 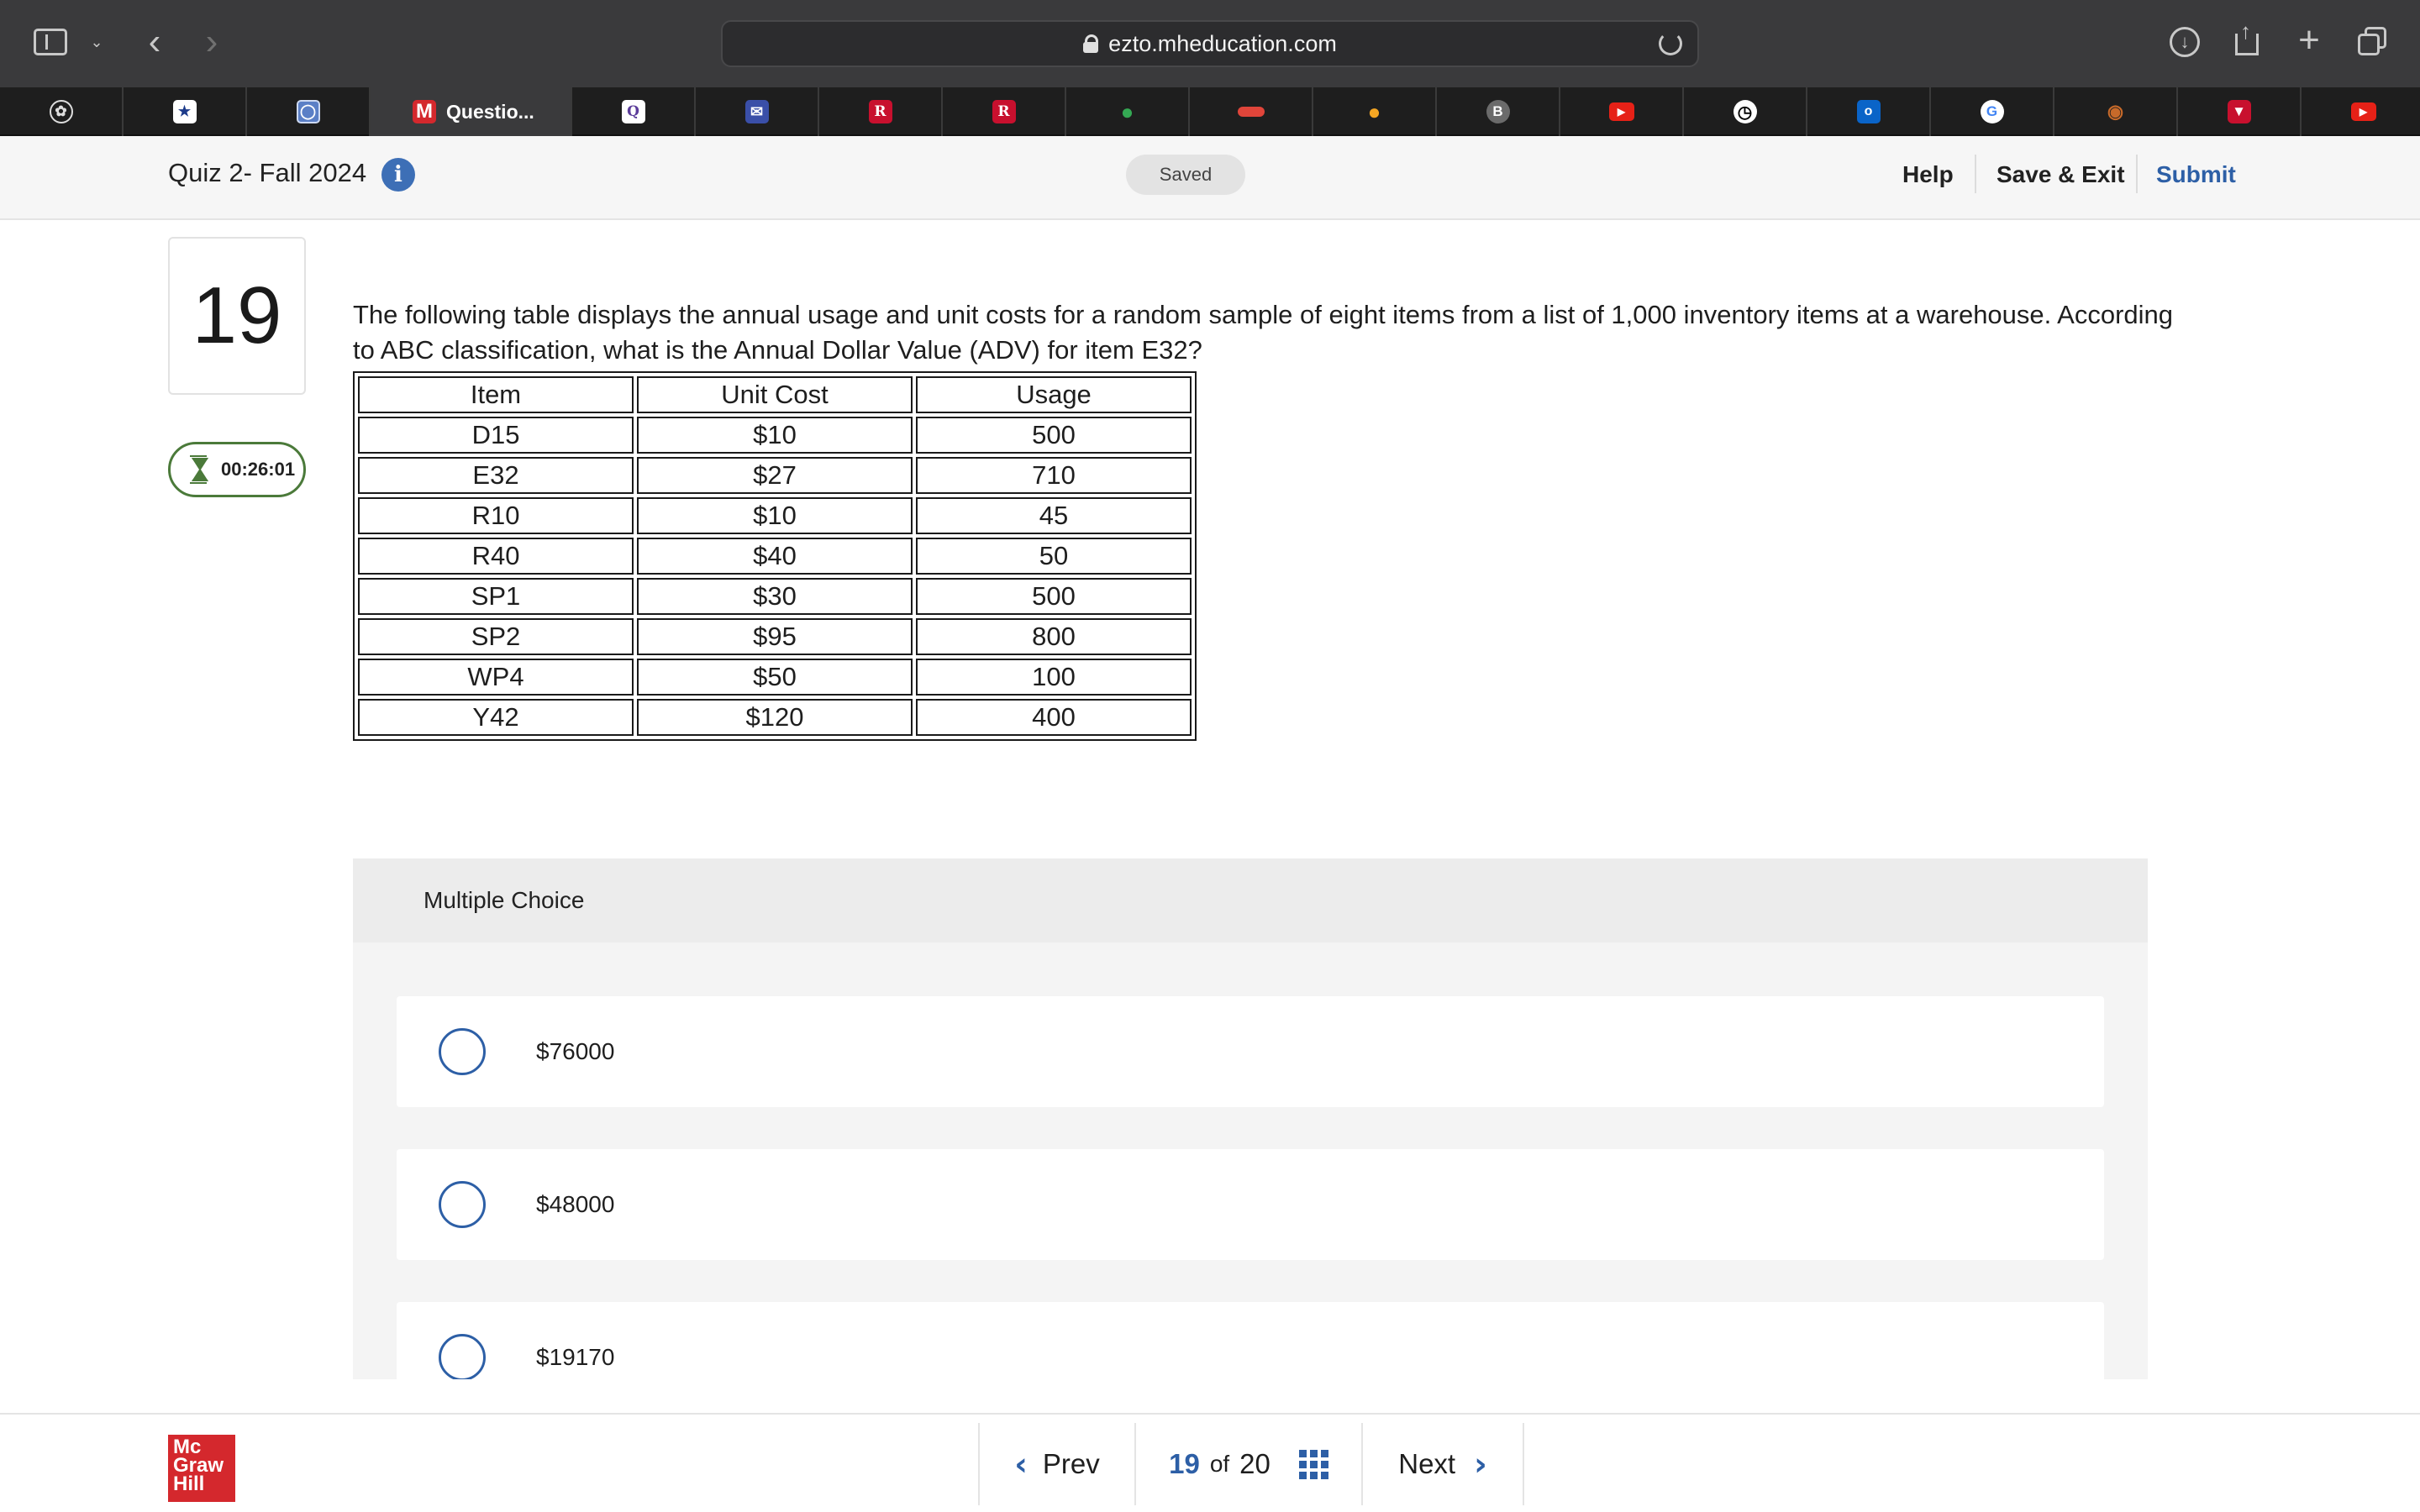 What do you see at coordinates (575, 1204) in the screenshot?
I see `answer-choice-label: $48000` at bounding box center [575, 1204].